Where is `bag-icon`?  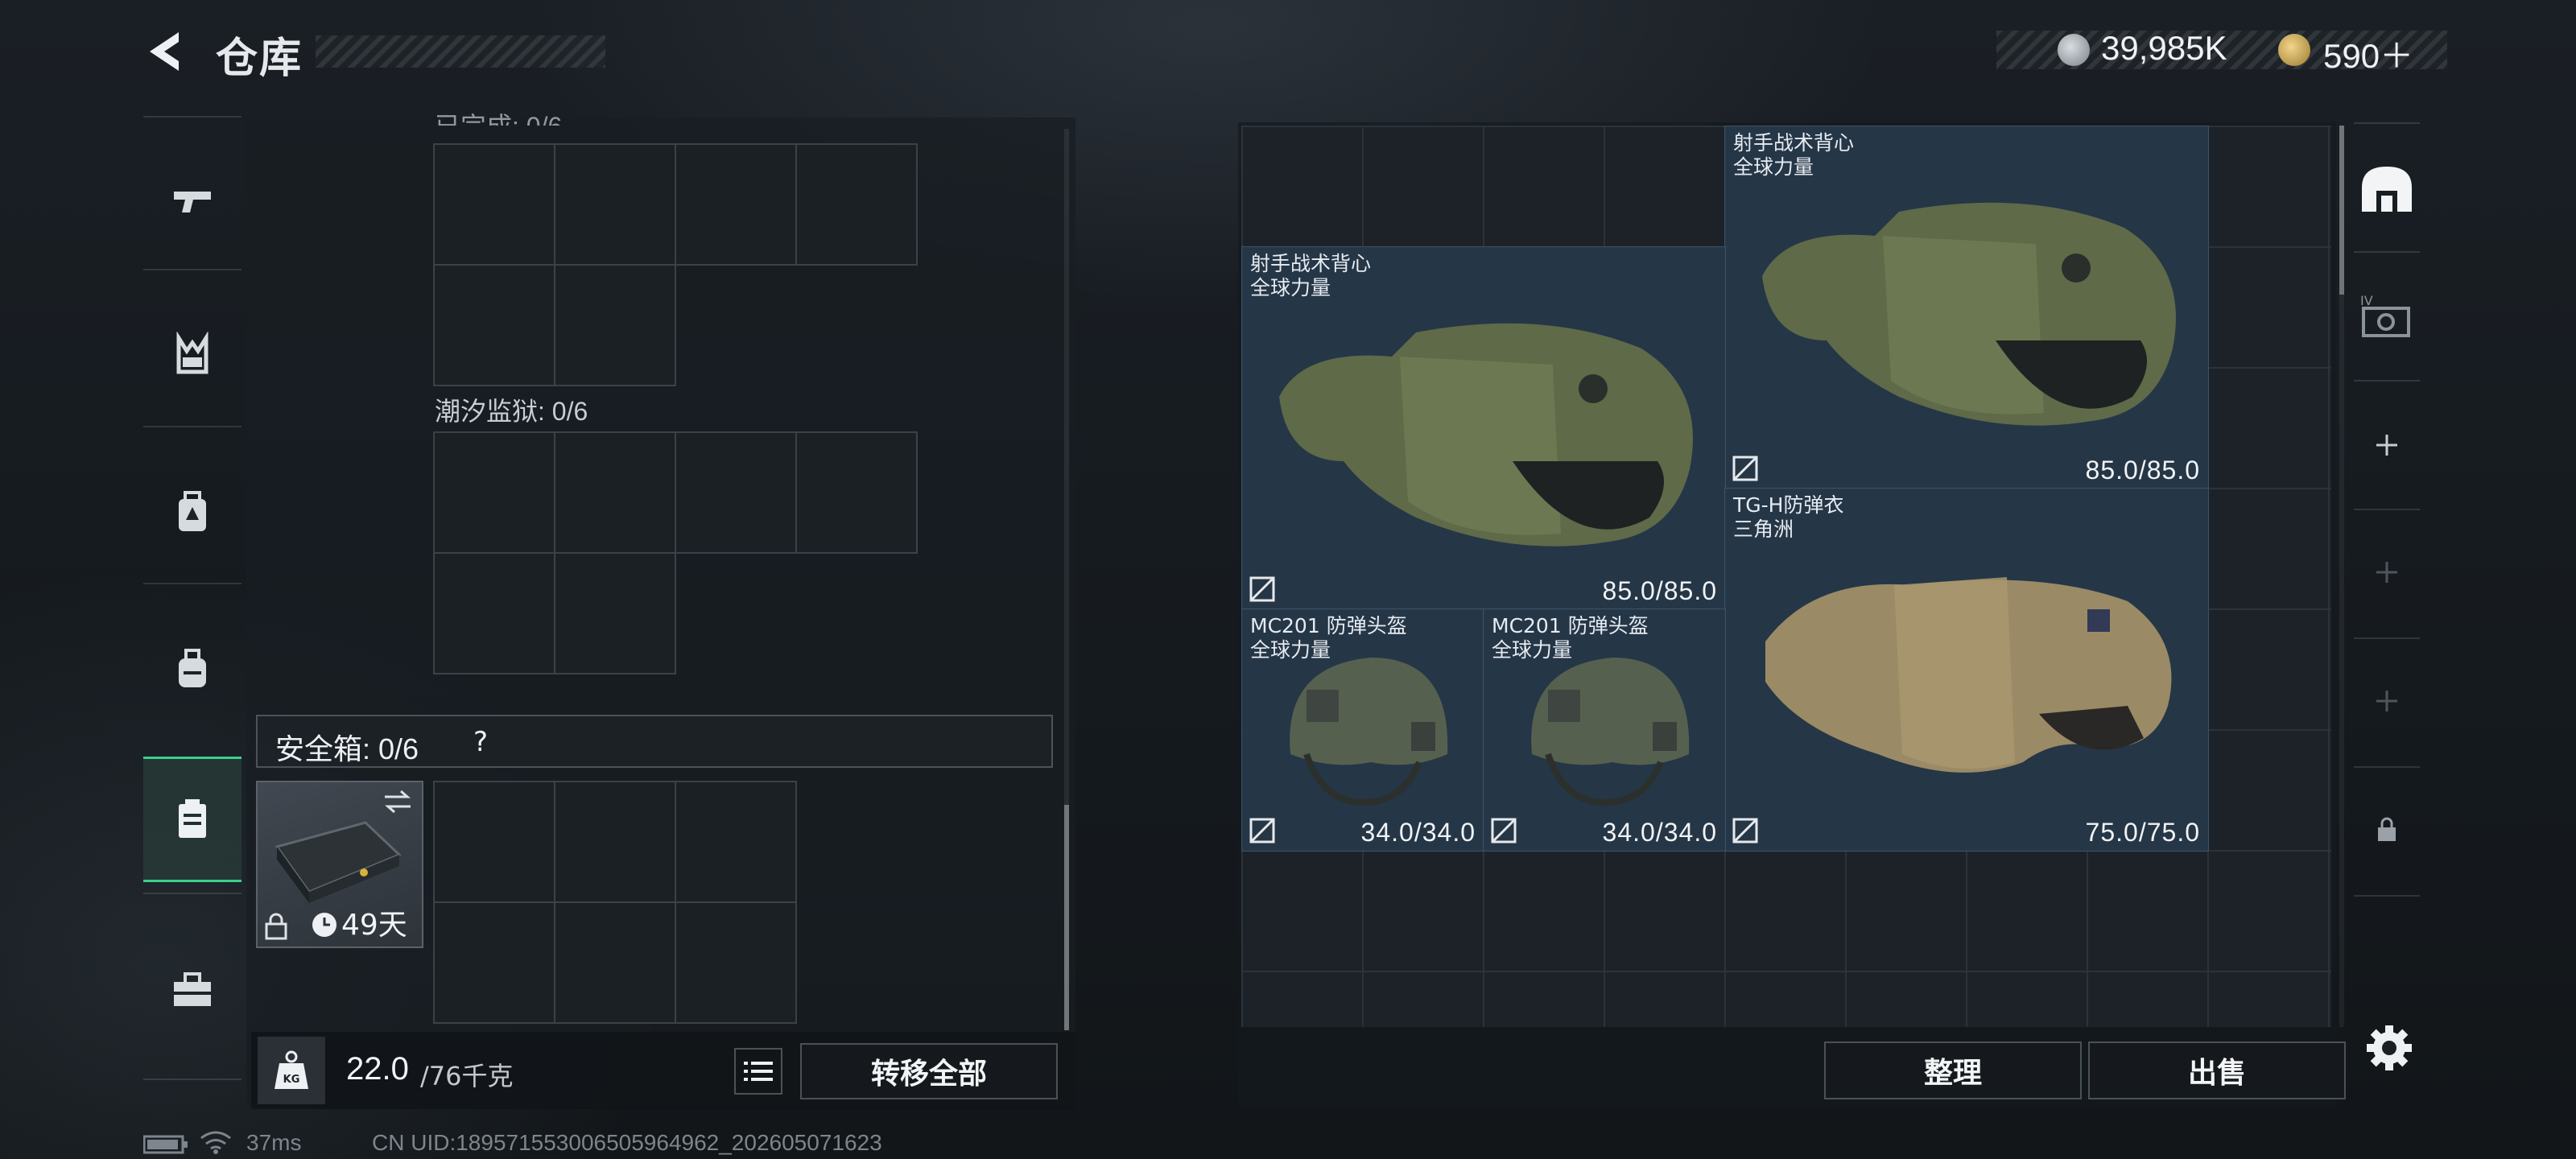 bag-icon is located at coordinates (192, 668).